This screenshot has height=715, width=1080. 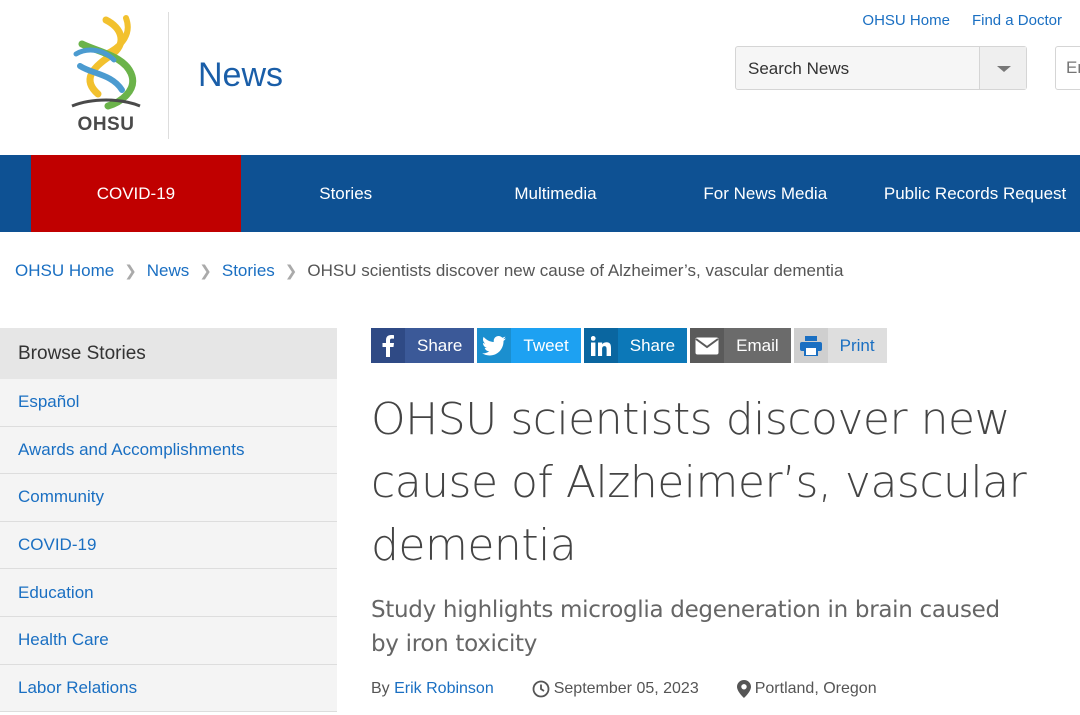 I want to click on chevron-down-icon, so click(x=1004, y=69).